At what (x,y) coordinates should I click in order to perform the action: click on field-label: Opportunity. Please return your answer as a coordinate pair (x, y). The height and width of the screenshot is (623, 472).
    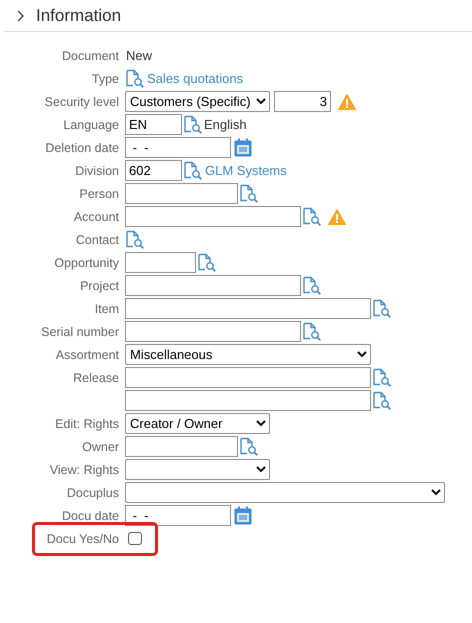
    Looking at the image, I should click on (86, 263).